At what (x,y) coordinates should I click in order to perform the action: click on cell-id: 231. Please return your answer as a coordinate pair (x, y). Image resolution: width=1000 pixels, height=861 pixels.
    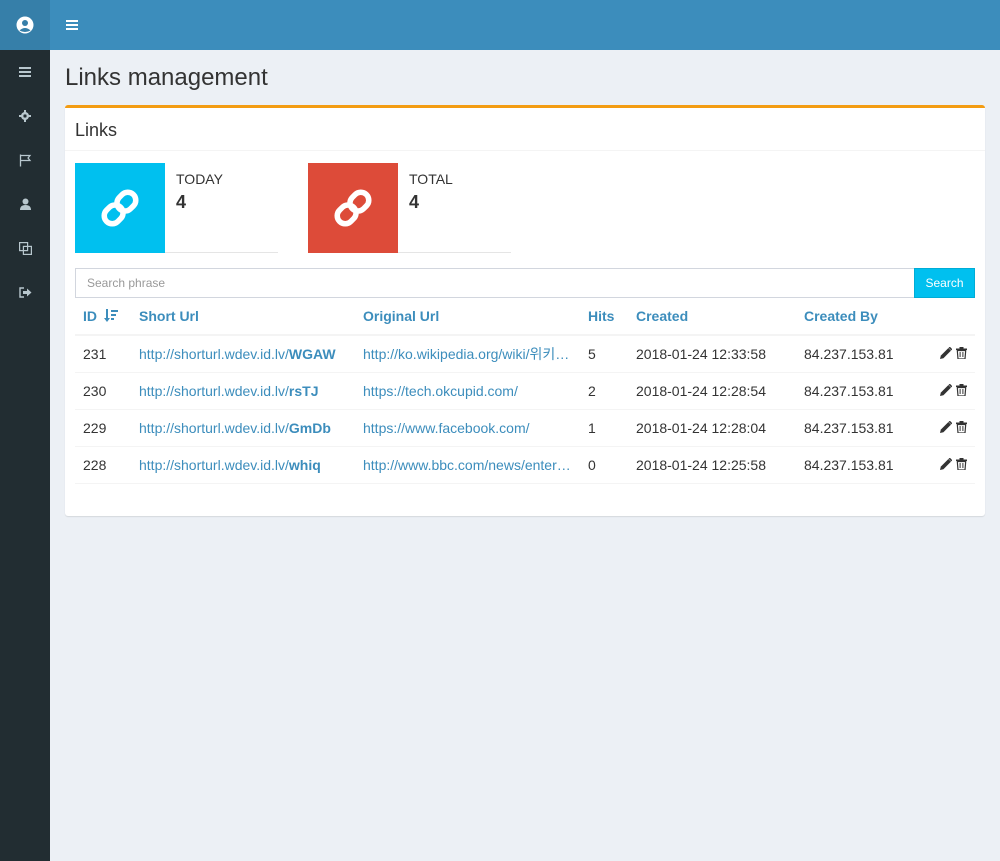
    Looking at the image, I should click on (103, 354).